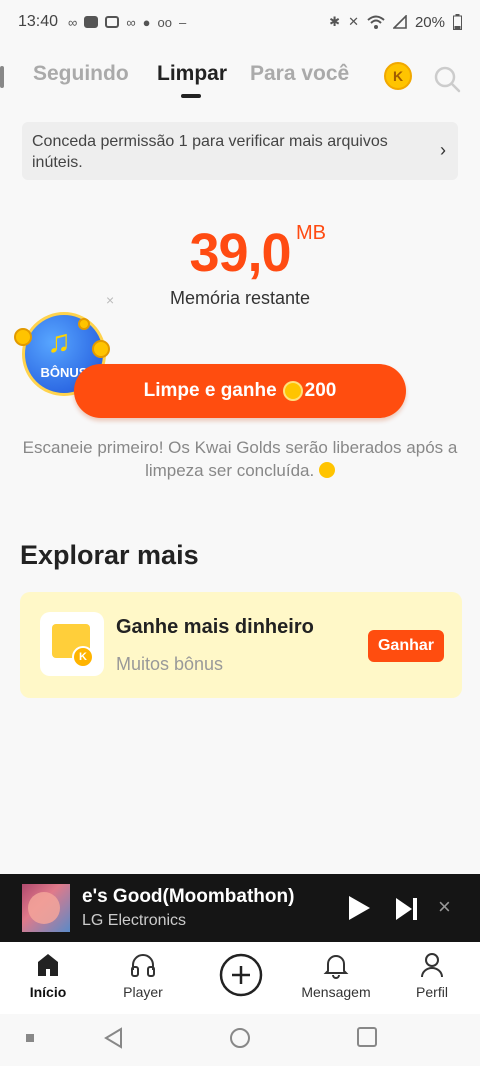 Image resolution: width=480 pixels, height=1066 pixels. What do you see at coordinates (407, 909) in the screenshot?
I see `skip-next-icon` at bounding box center [407, 909].